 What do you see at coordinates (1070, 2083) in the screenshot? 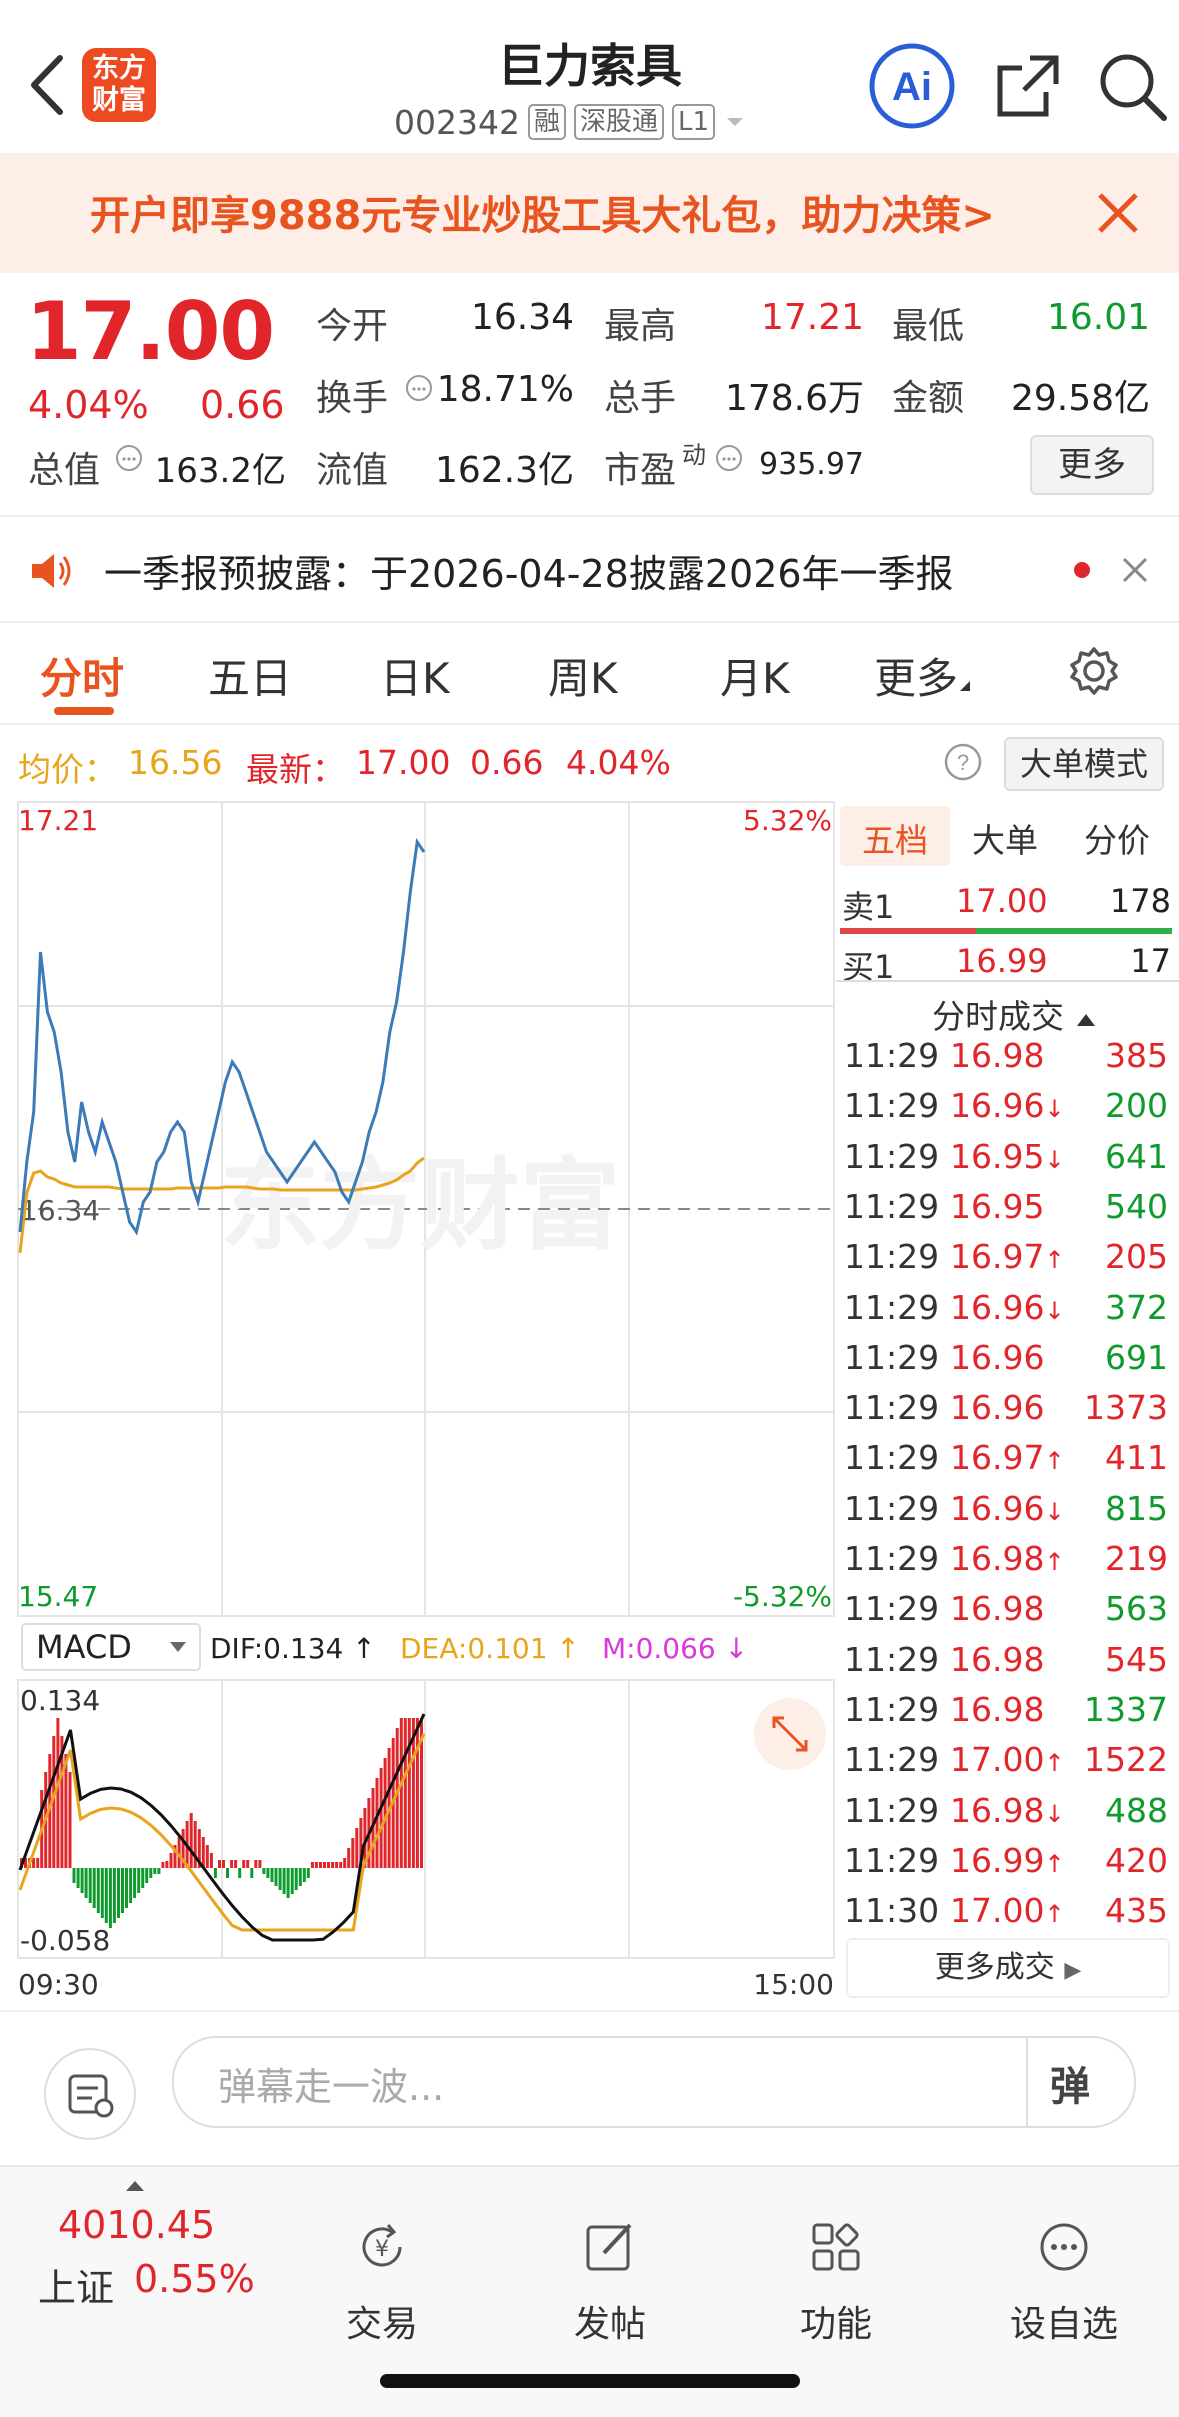
I see `danmu-toggle: 弹` at bounding box center [1070, 2083].